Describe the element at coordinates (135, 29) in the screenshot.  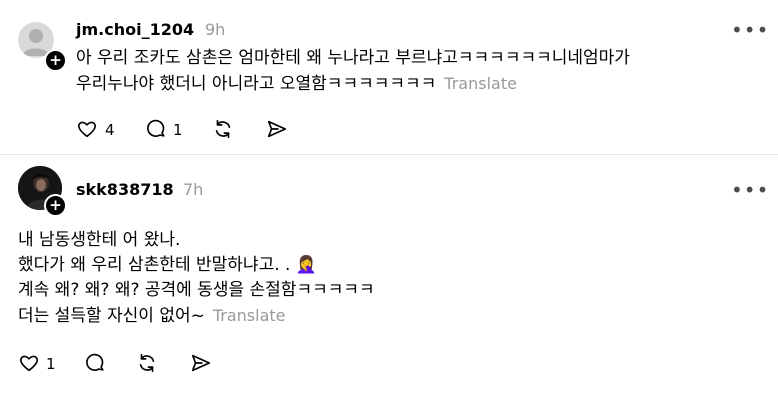
I see `username: jm.choi_1204` at that location.